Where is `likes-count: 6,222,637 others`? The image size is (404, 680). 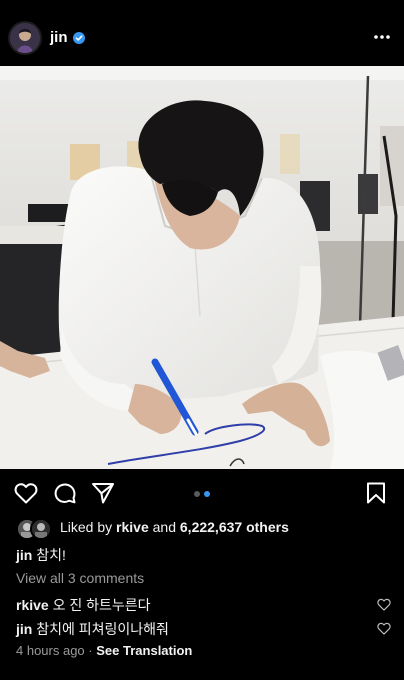
likes-count: 6,222,637 others is located at coordinates (234, 527).